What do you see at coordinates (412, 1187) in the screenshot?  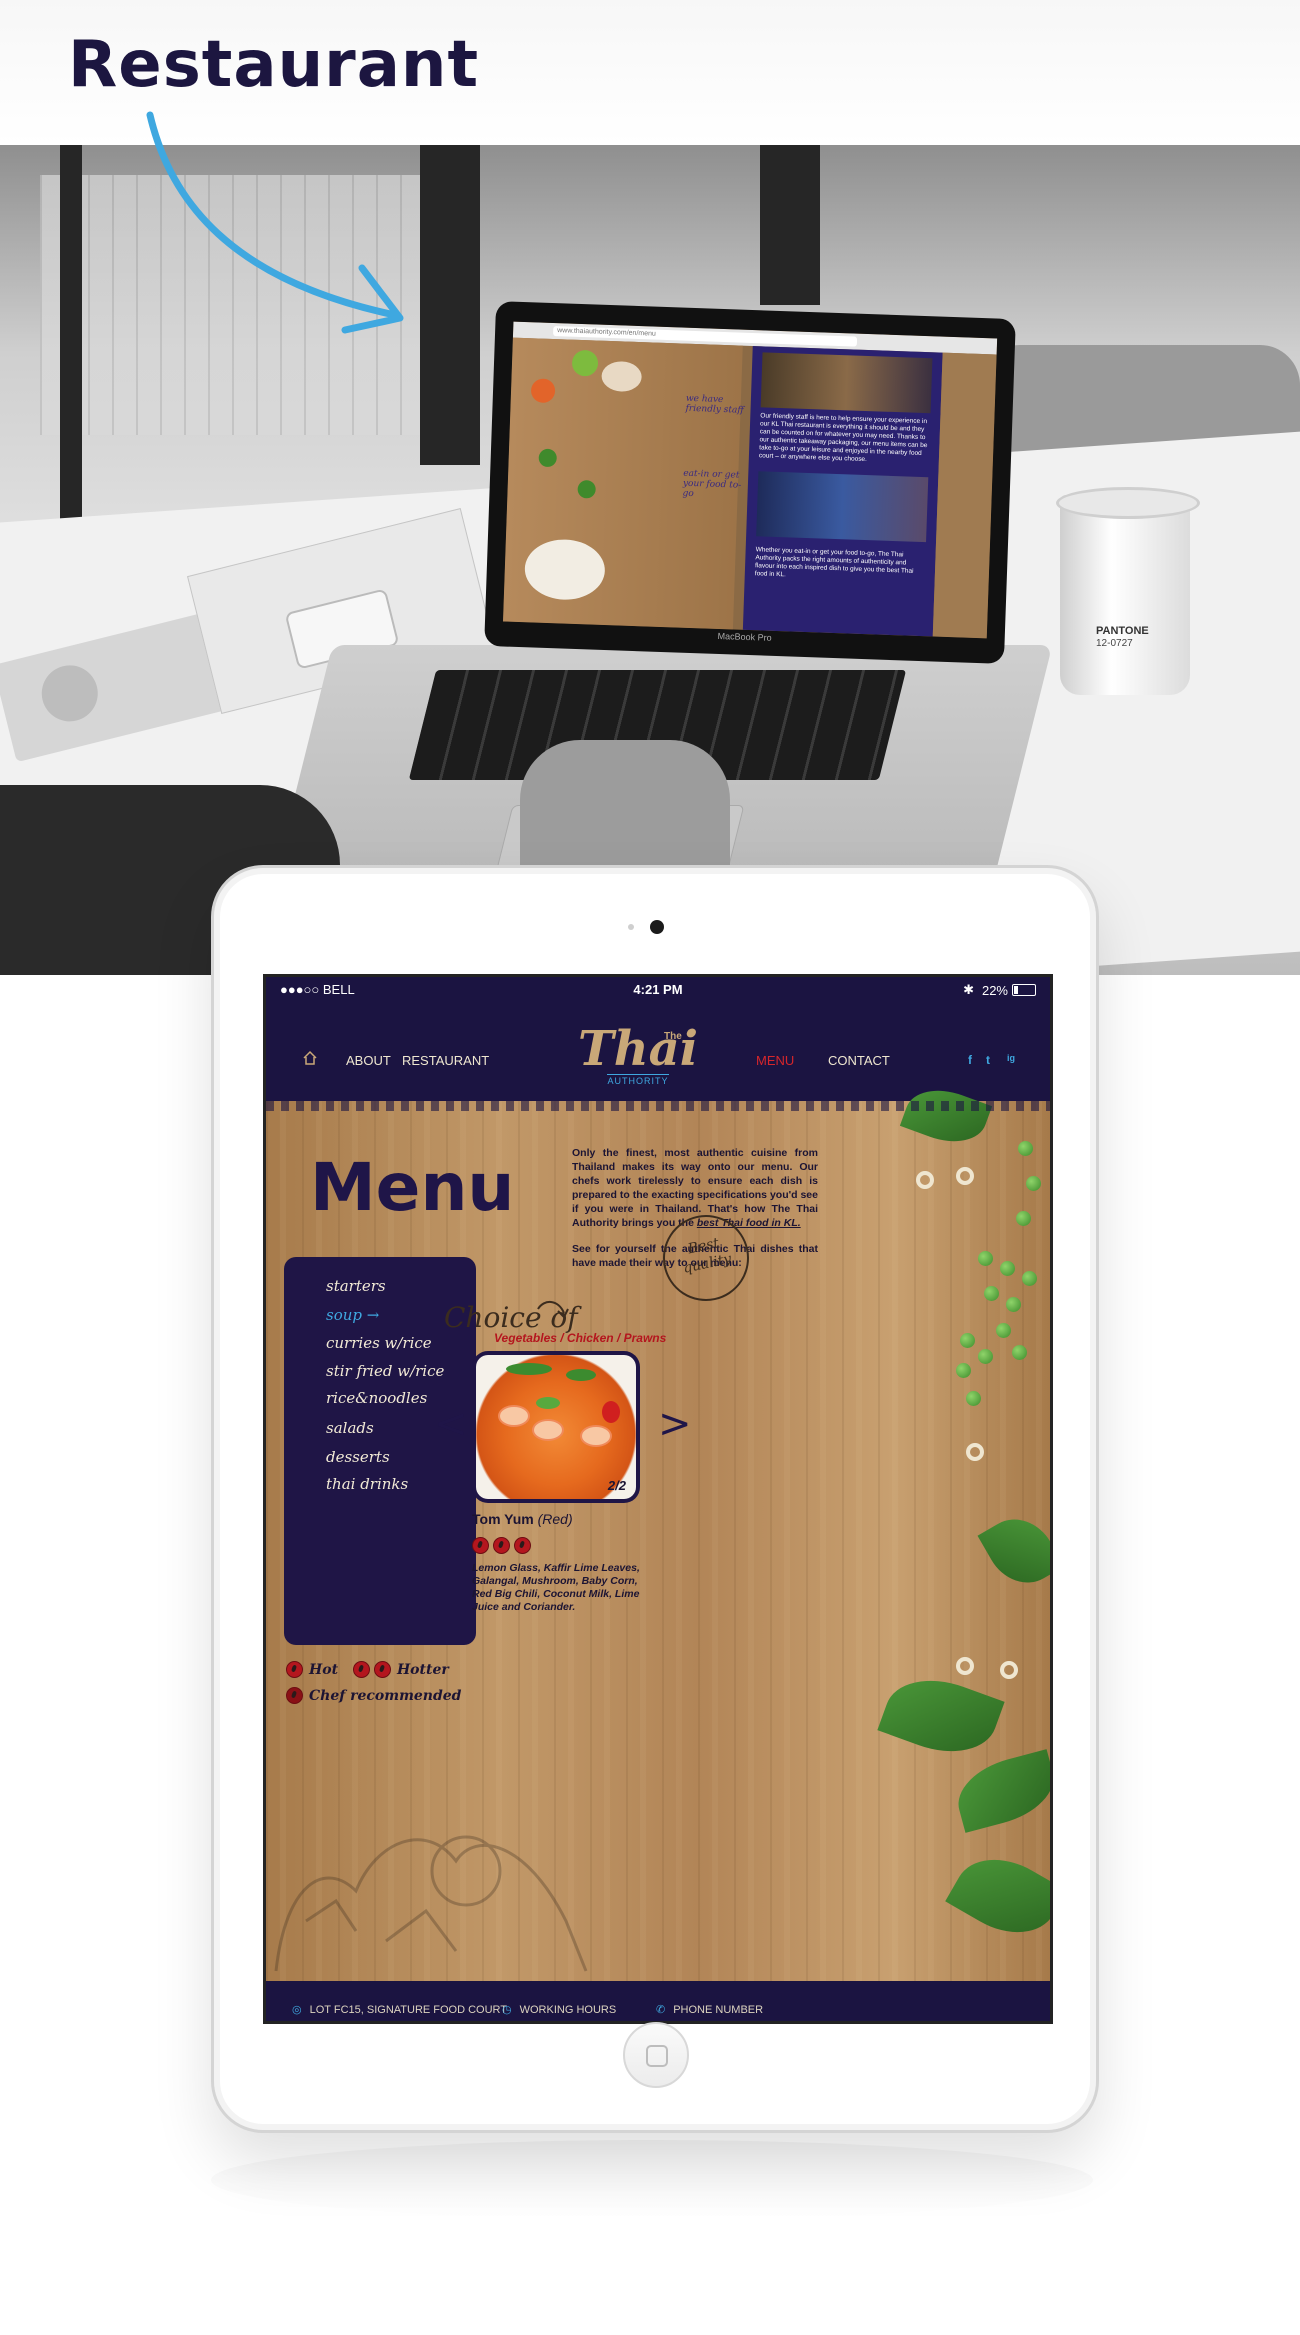 I see `menu-title: Menu` at bounding box center [412, 1187].